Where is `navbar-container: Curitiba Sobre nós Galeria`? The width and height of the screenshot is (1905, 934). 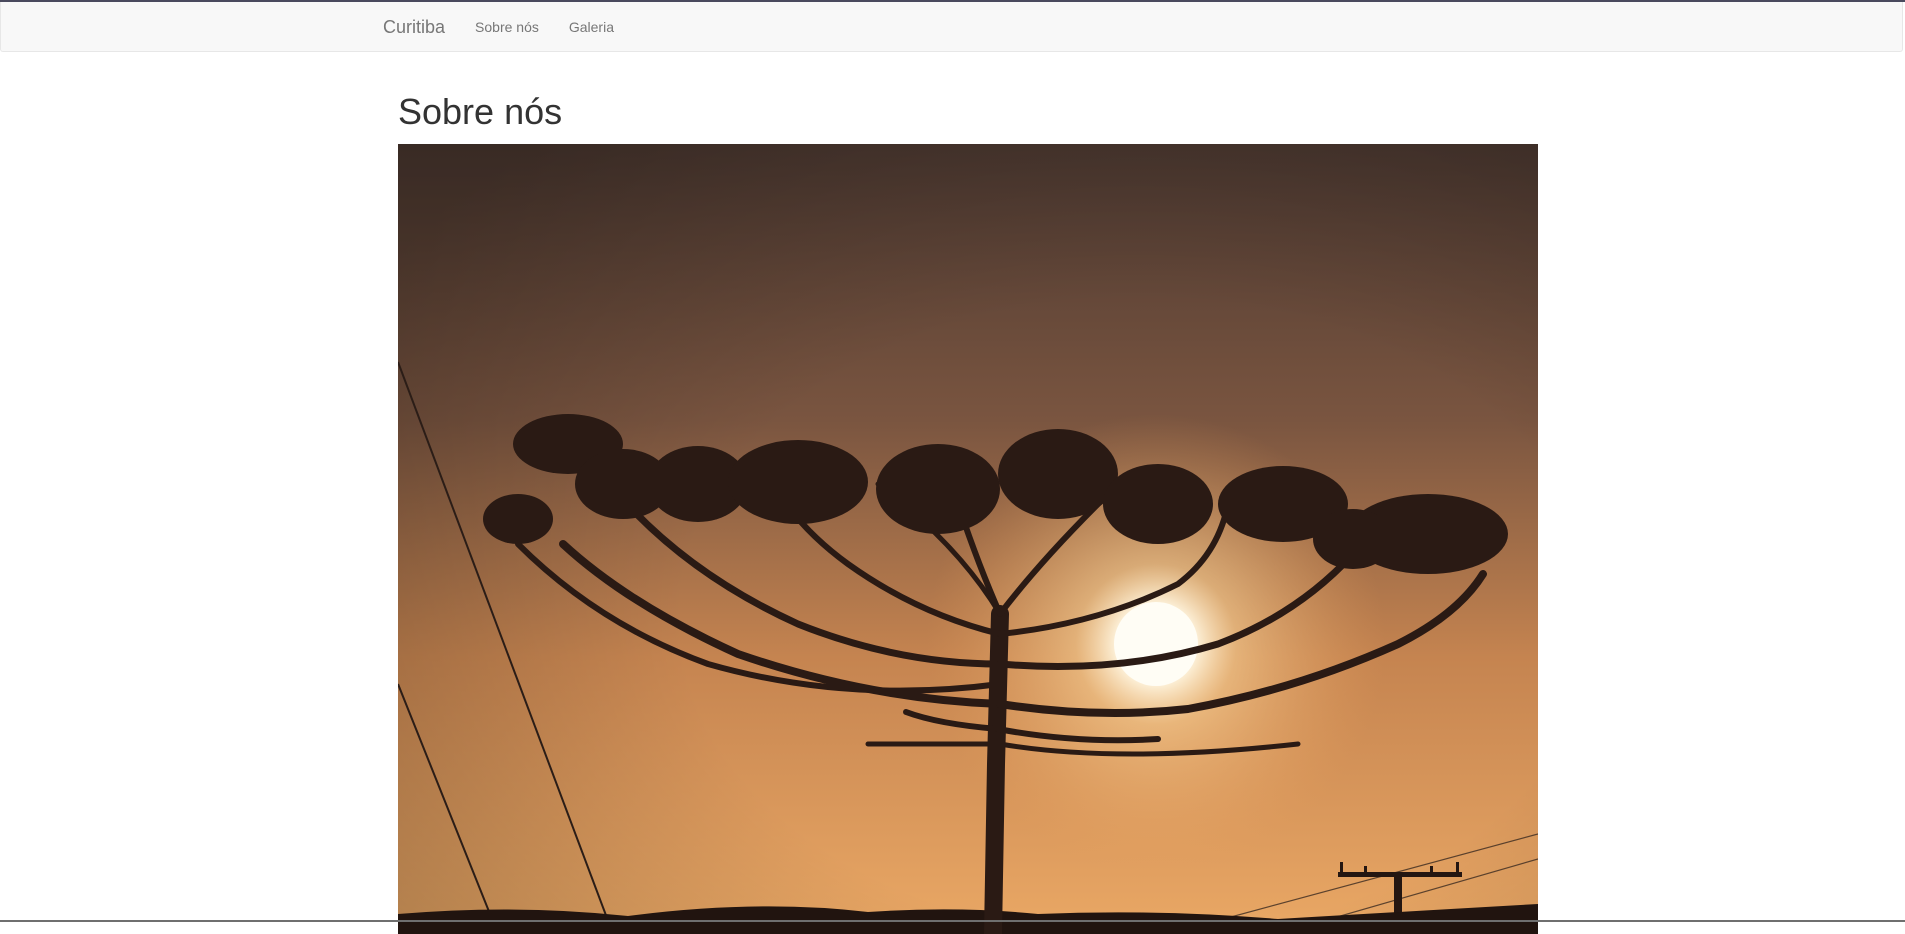
navbar-container: Curitiba Sobre nós Galeria is located at coordinates (500, 27).